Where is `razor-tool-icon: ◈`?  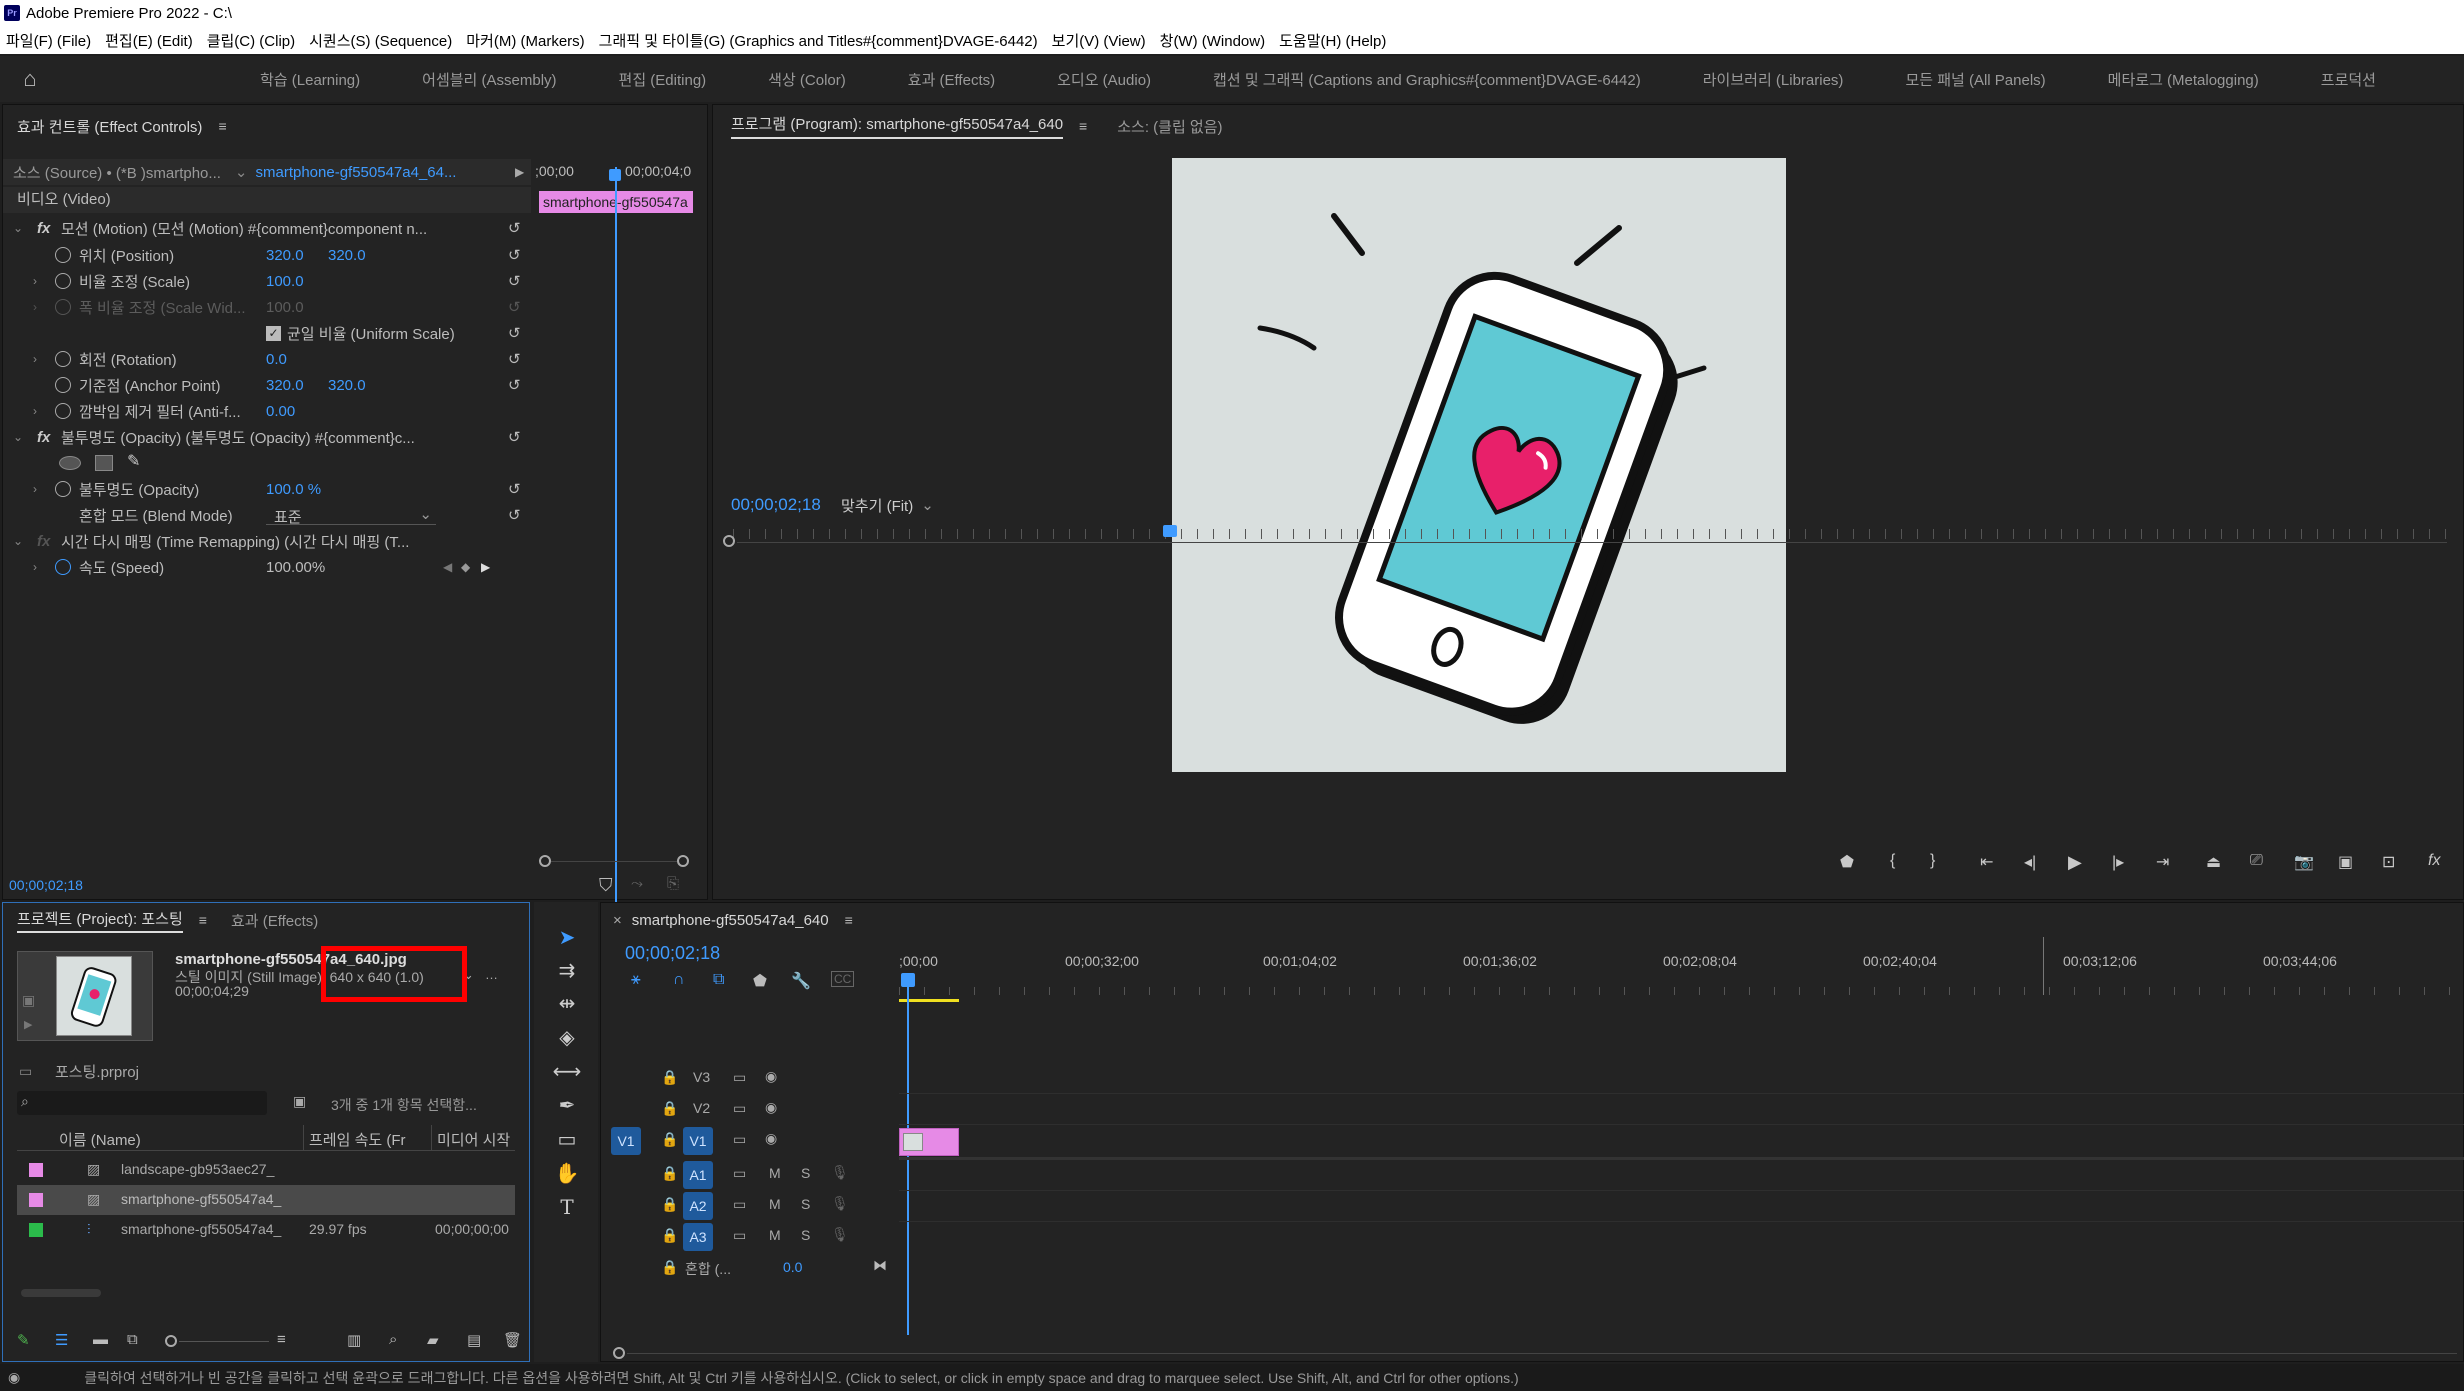 razor-tool-icon: ◈ is located at coordinates (567, 1037).